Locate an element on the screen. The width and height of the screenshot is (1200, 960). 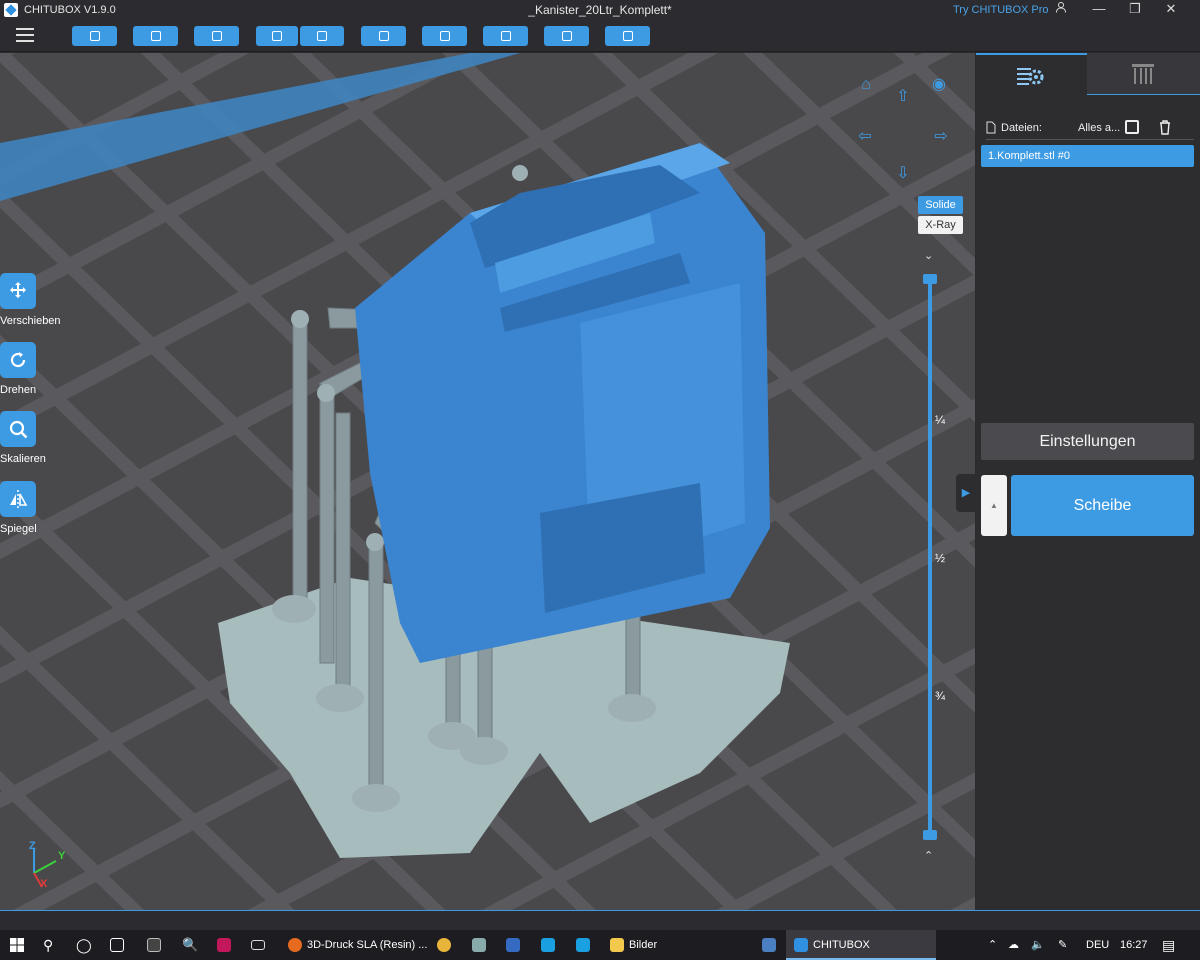
layer-slider-track is located at coordinates (930, 558).